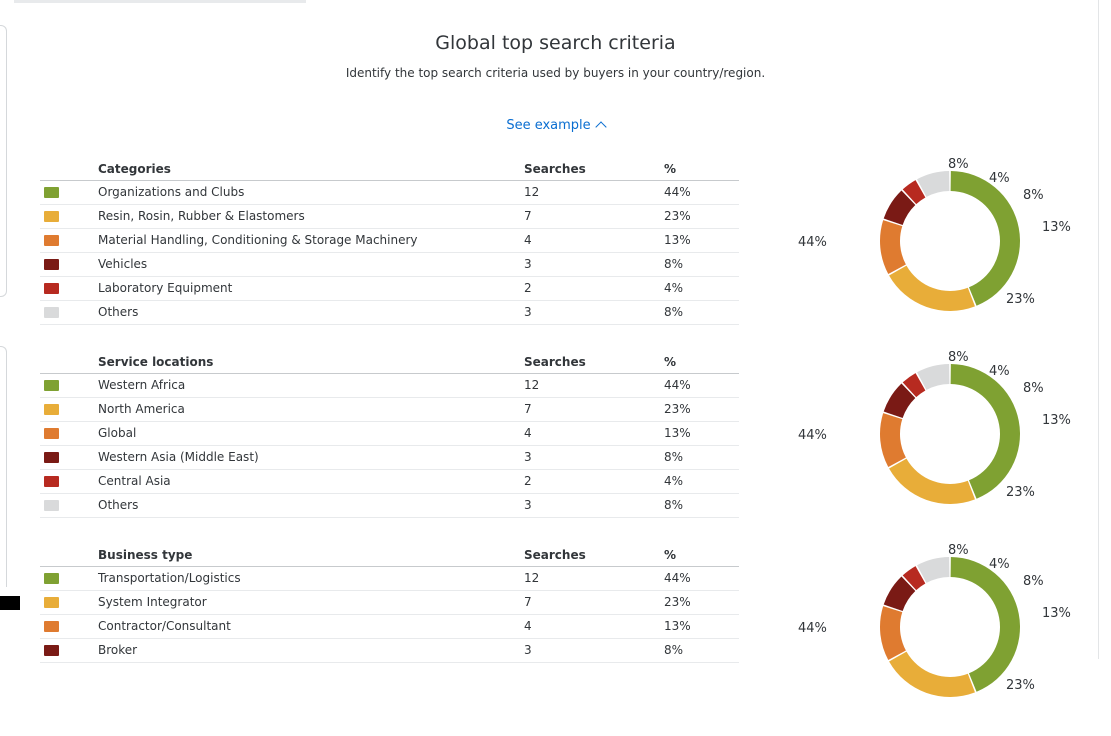  What do you see at coordinates (389, 289) in the screenshot?
I see `table-row: Laboratory Equipment 2 4%` at bounding box center [389, 289].